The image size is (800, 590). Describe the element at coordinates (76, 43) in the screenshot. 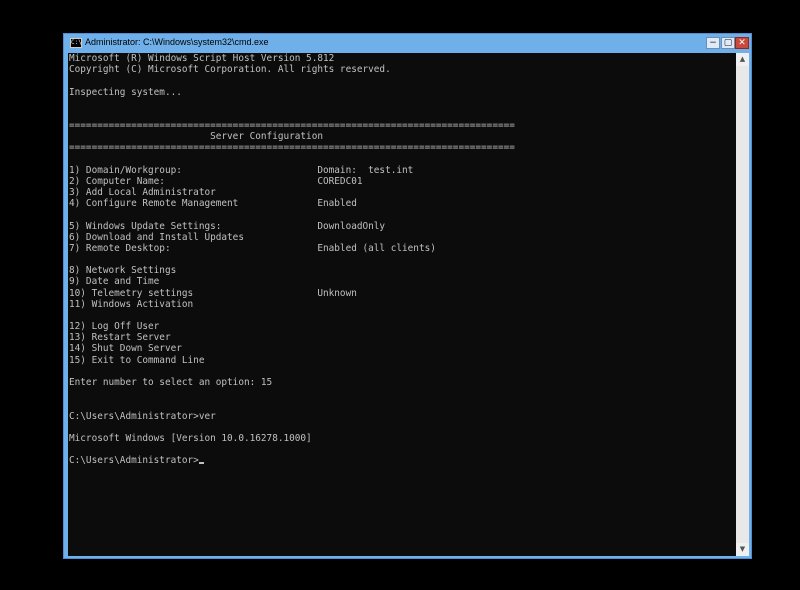

I see `cmd-app-icon: C:\` at that location.